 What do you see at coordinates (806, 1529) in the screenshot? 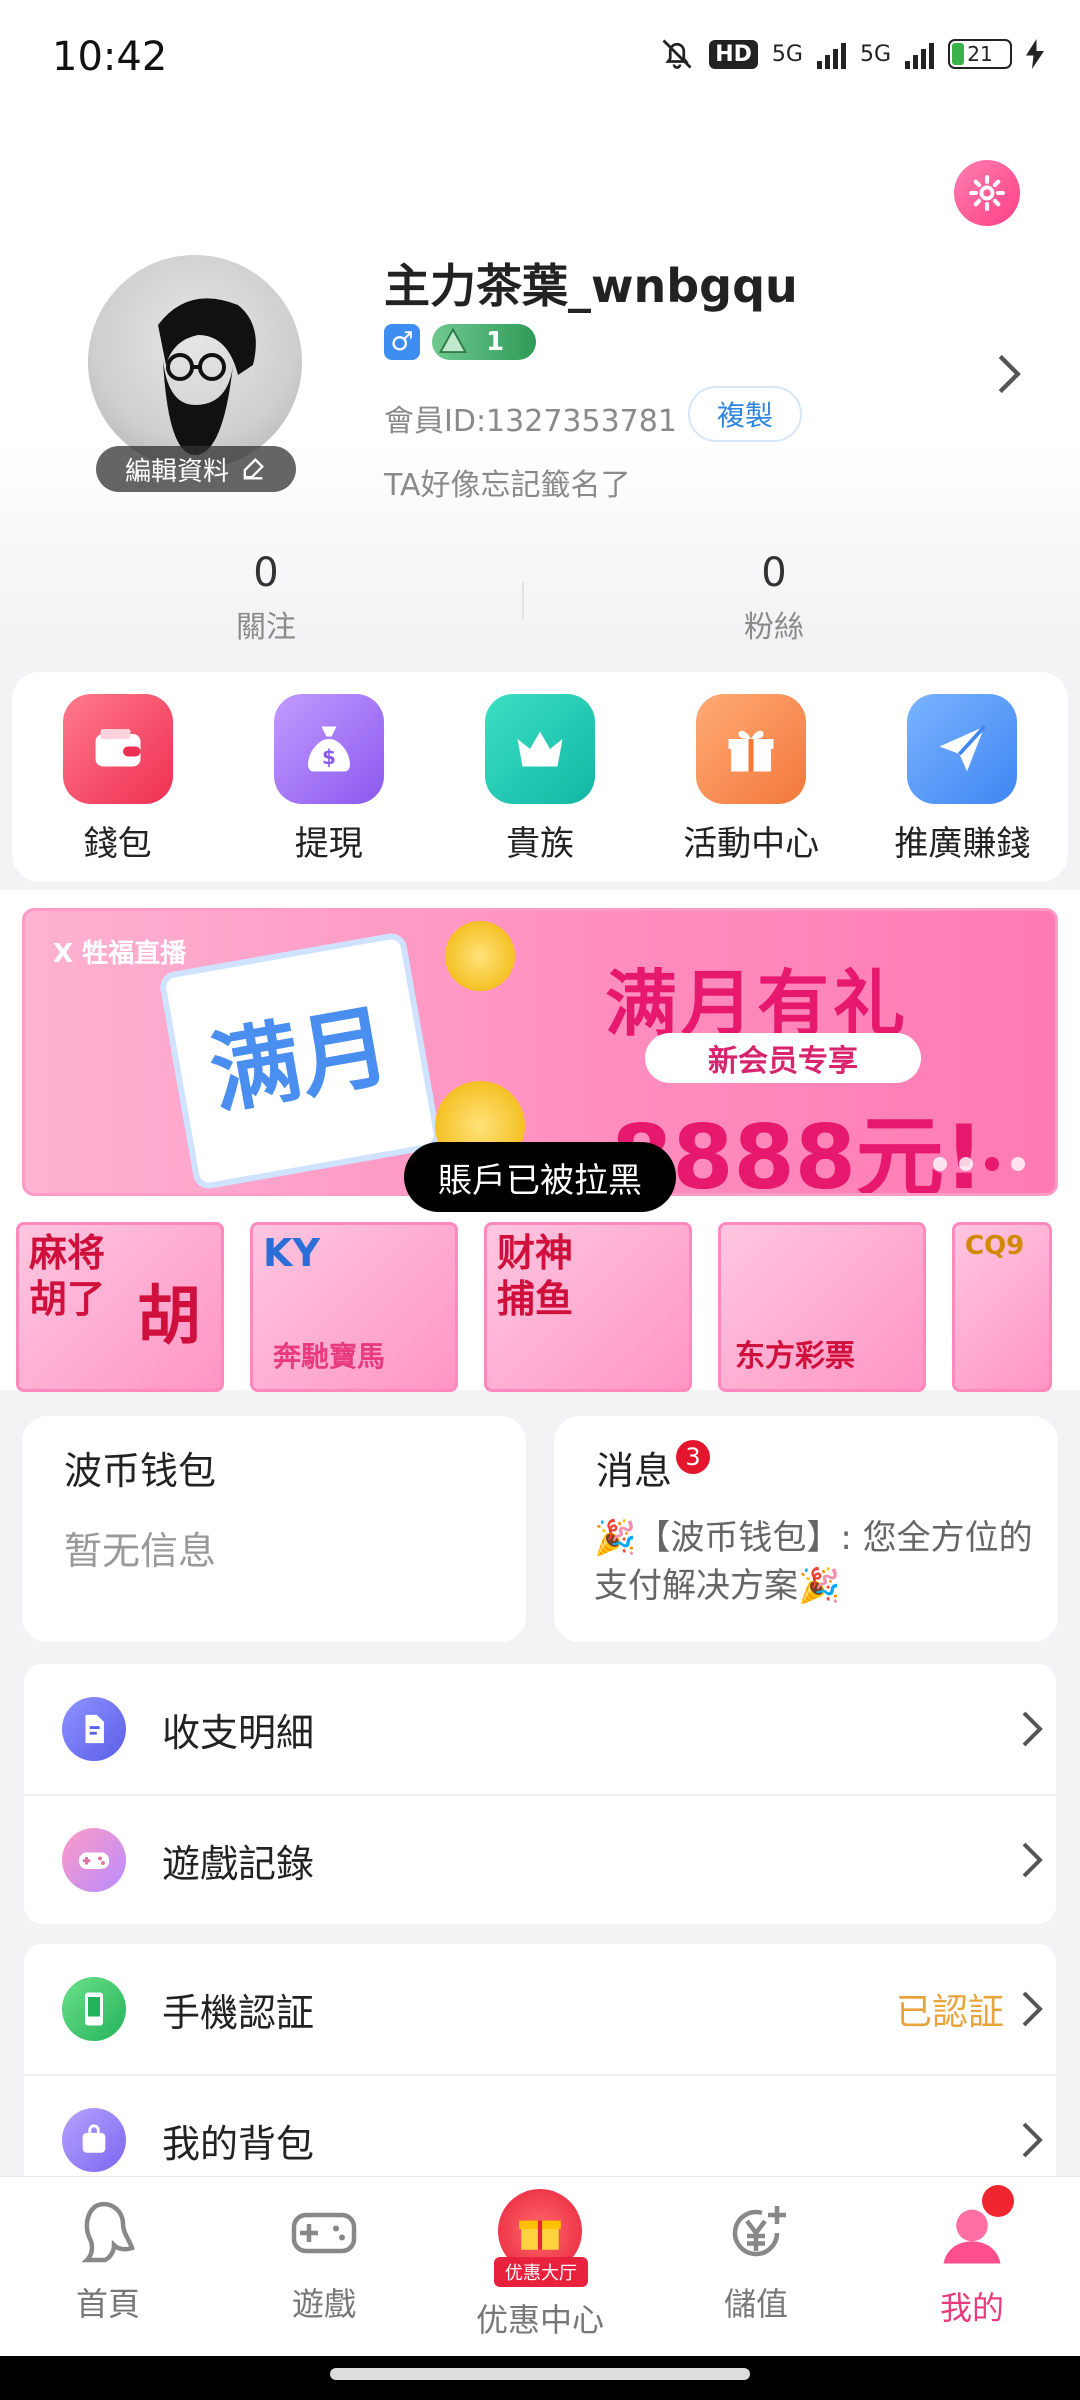
I see `message-card: 消息 3 🎉【波币钱包】: 您全方位的支付解决方案🎉` at bounding box center [806, 1529].